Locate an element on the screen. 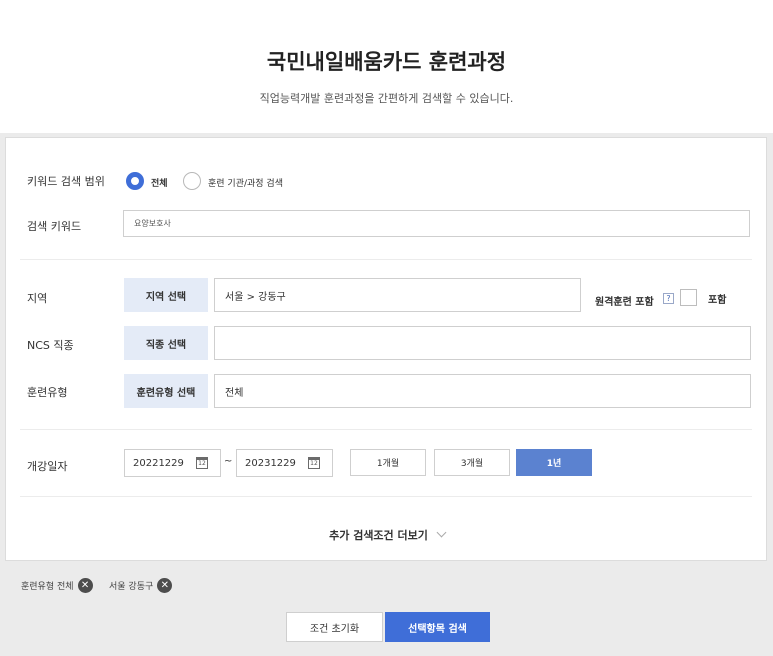 The height and width of the screenshot is (656, 773). scope-all-radio is located at coordinates (135, 181).